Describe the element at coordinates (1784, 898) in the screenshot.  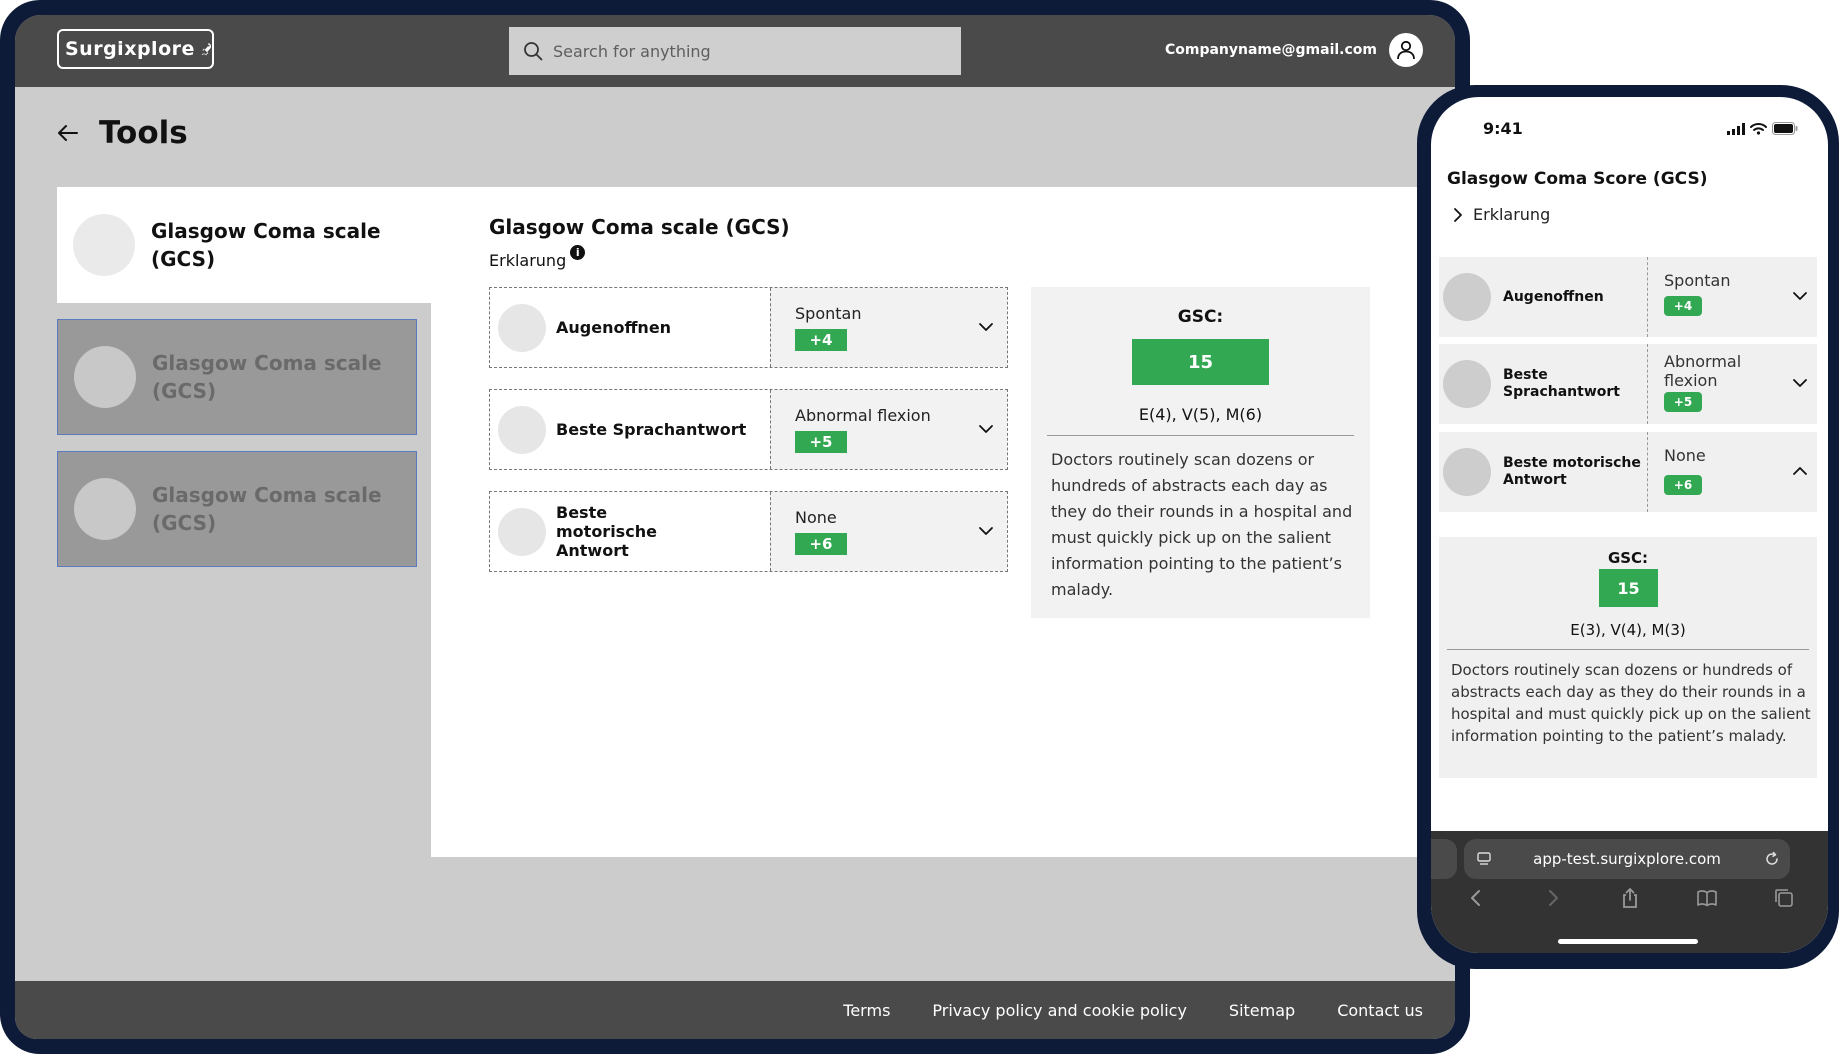
I see `tabs-icon` at that location.